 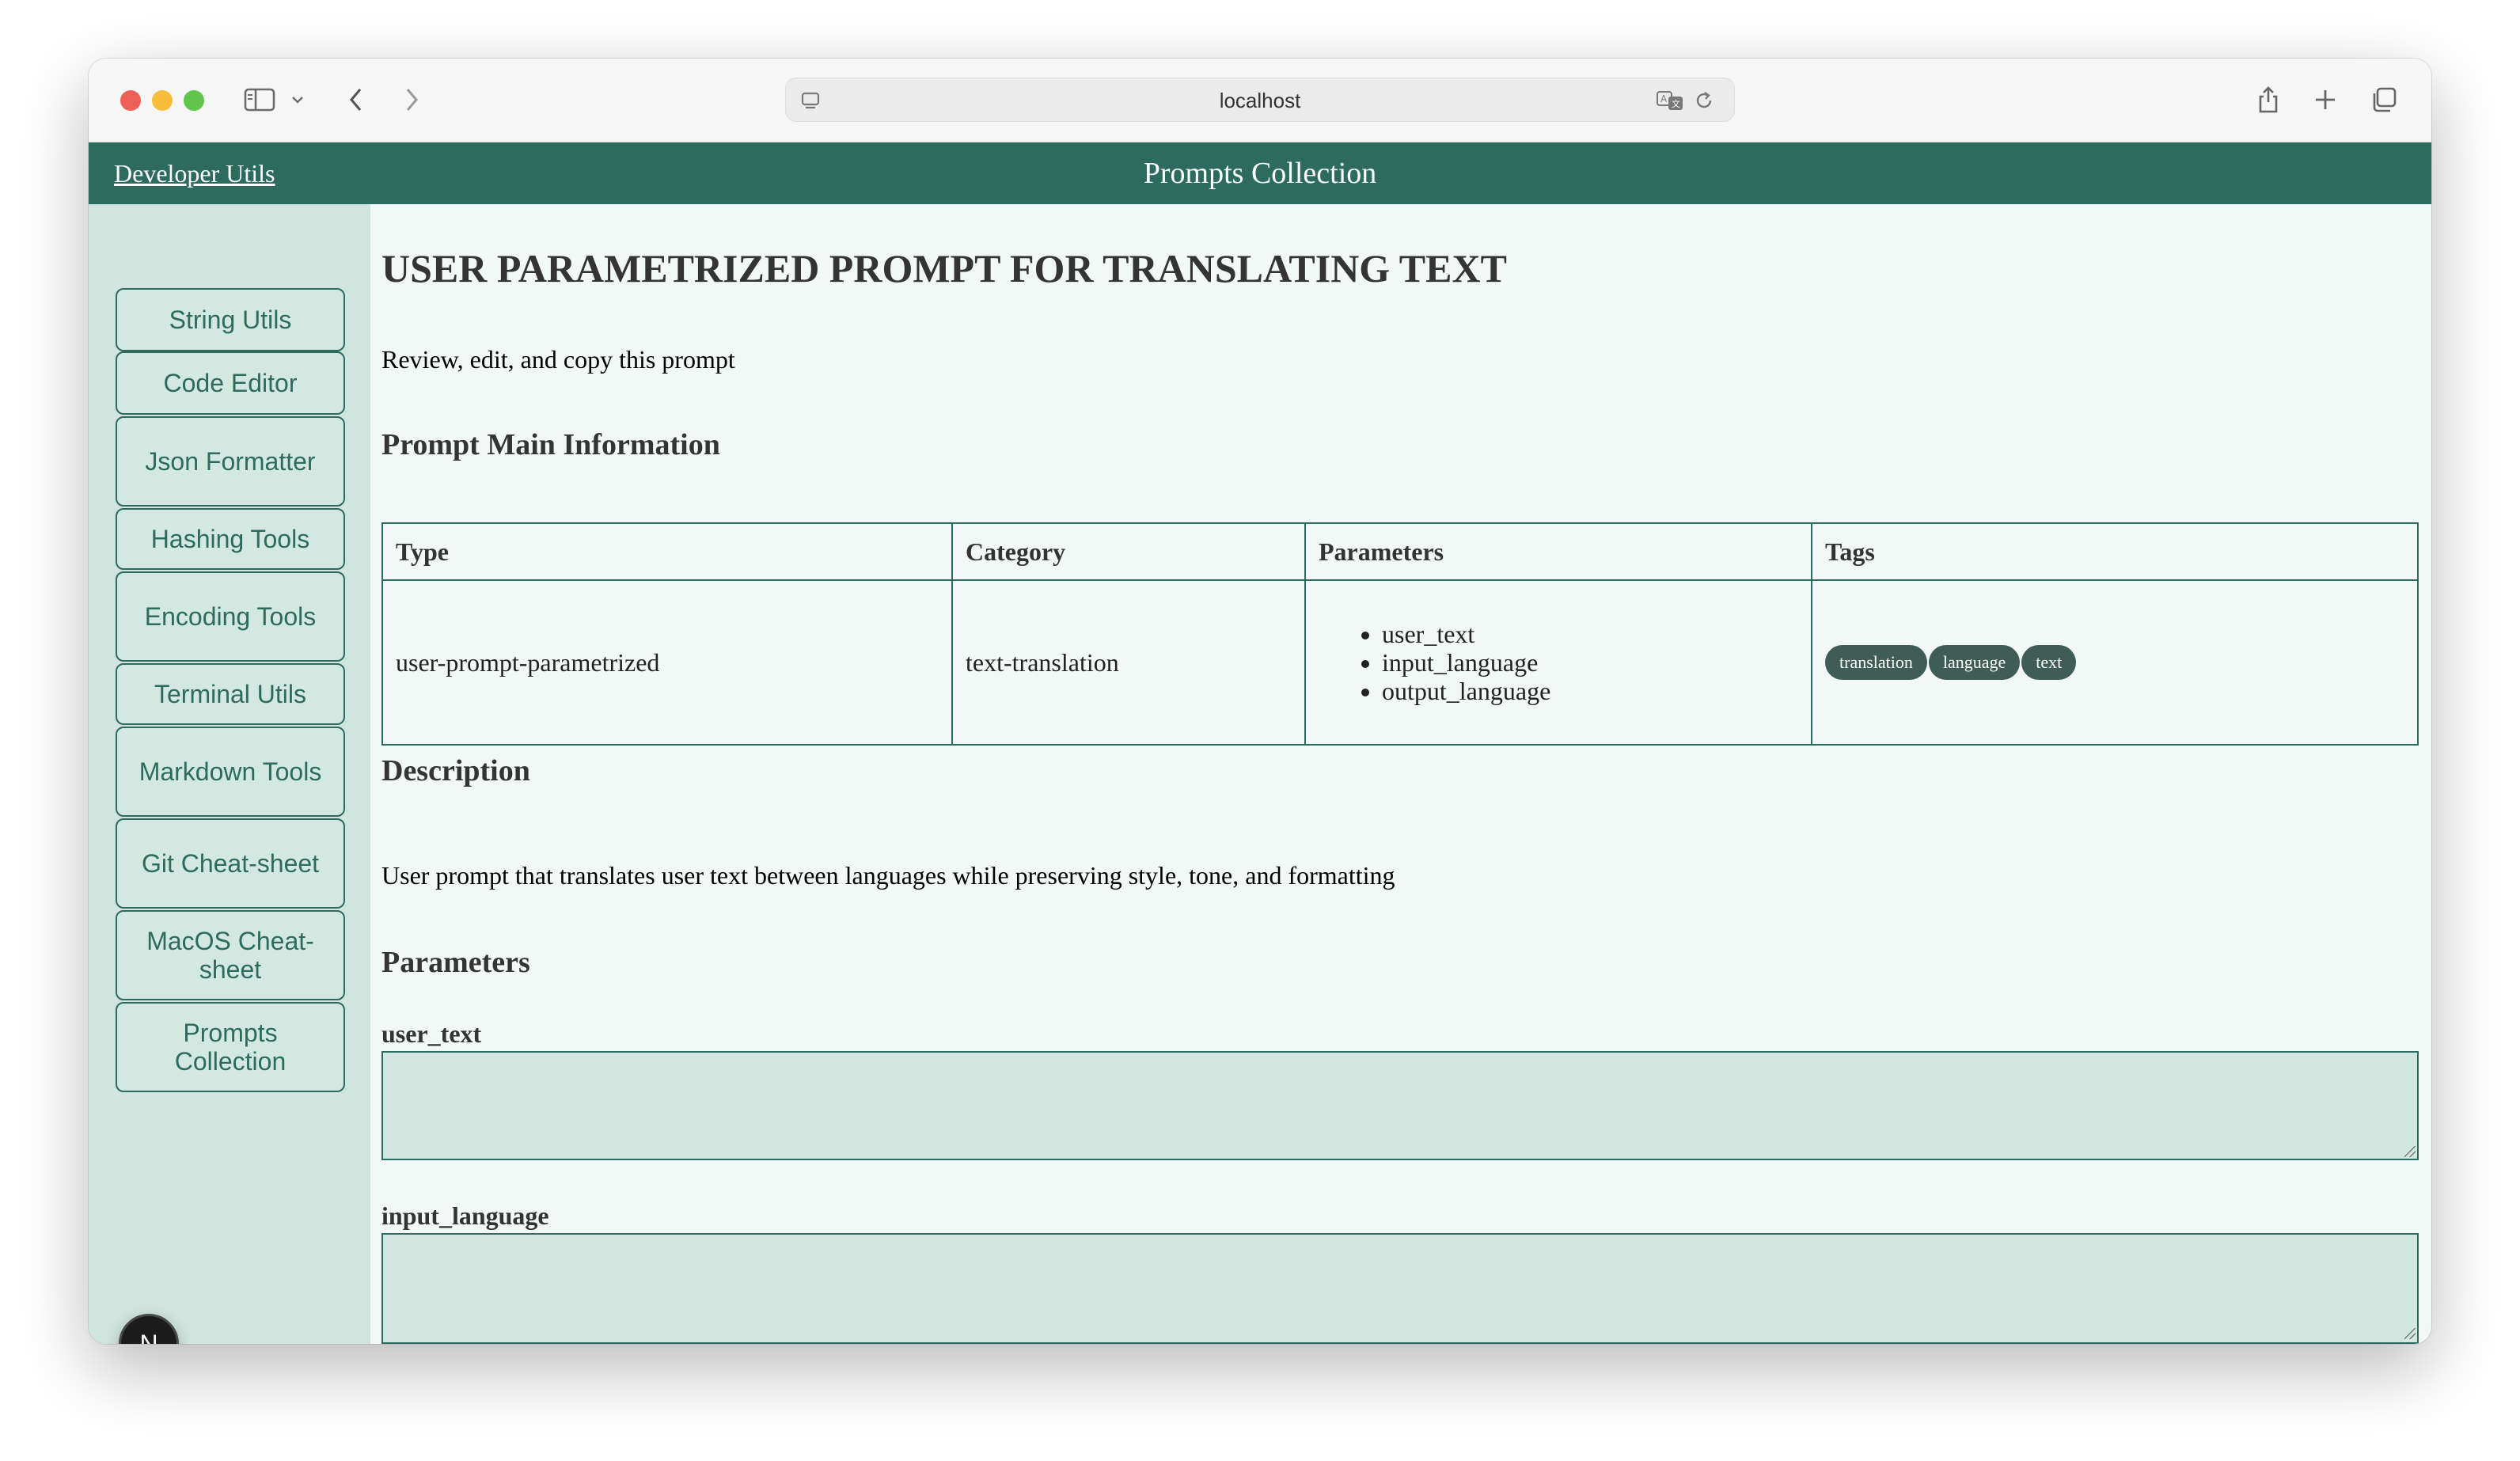 What do you see at coordinates (1671, 100) in the screenshot?
I see `translate-icon: A文` at bounding box center [1671, 100].